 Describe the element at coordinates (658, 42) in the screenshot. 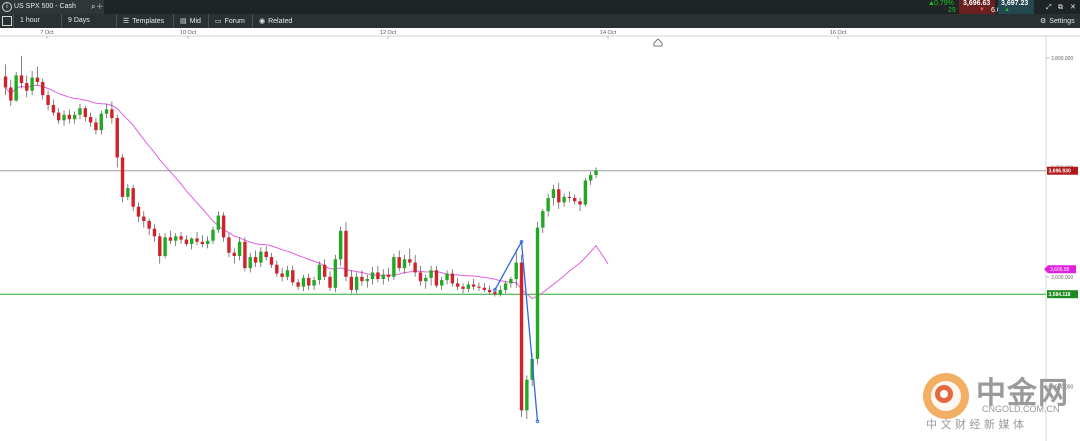

I see `time-marker-icon` at that location.